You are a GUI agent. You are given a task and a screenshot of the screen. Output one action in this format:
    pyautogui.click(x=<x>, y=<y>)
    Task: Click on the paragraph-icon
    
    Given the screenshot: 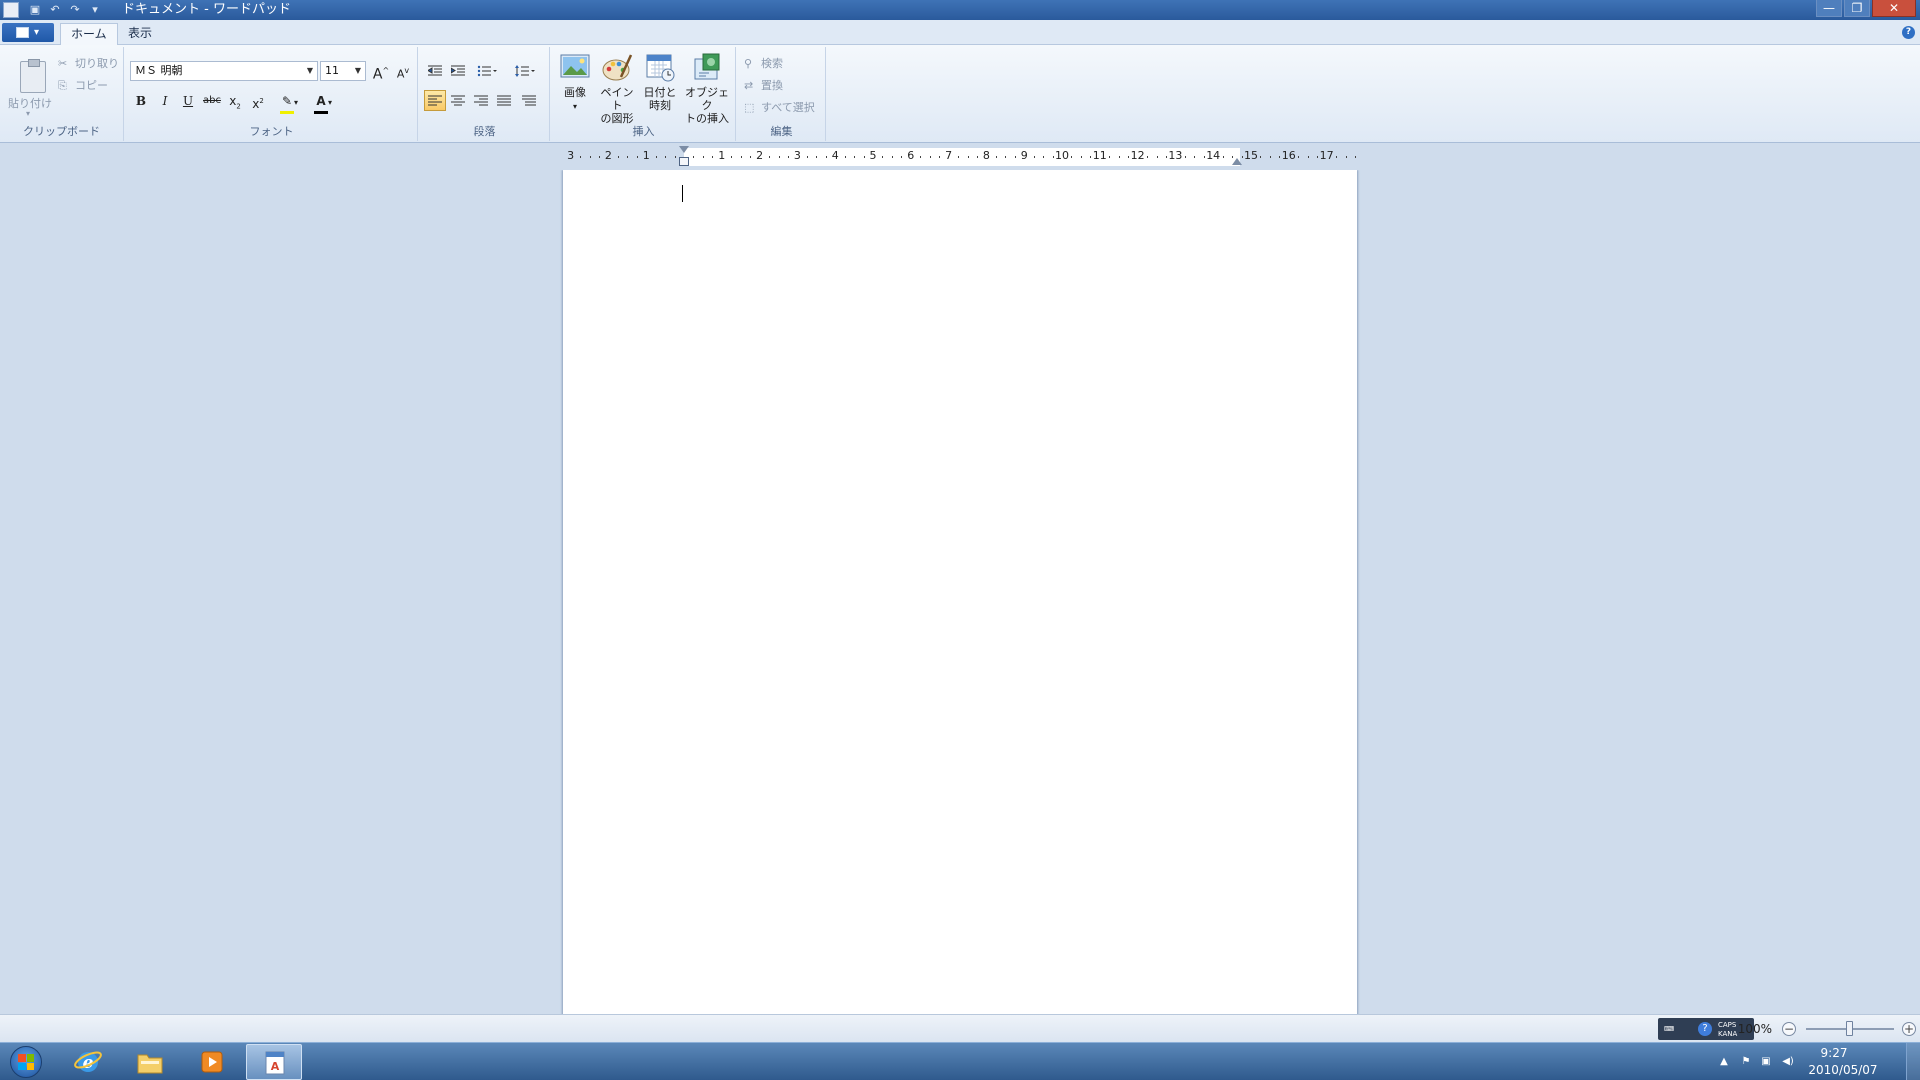 What is the action you would take?
    pyautogui.click(x=529, y=100)
    